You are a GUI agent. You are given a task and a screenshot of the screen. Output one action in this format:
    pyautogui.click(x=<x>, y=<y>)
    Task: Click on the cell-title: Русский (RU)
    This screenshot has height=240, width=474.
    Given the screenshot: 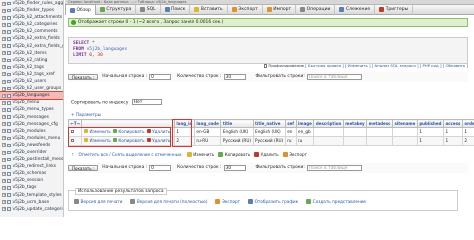 What is the action you would take?
    pyautogui.click(x=237, y=140)
    